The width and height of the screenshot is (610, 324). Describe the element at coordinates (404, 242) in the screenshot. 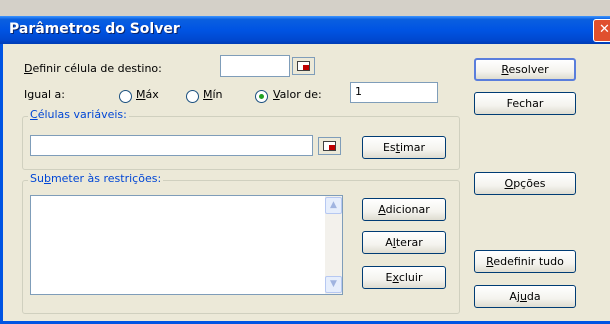

I see `change-constraint-button: Alterar` at that location.